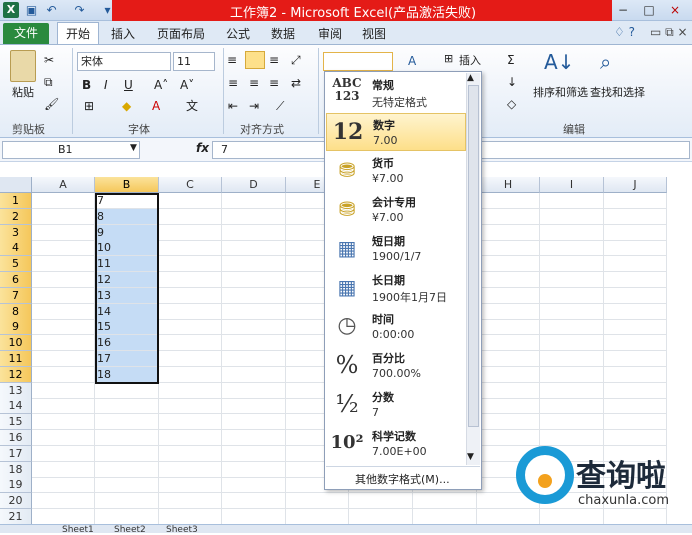 Image resolution: width=692 pixels, height=535 pixels. I want to click on cell-j9, so click(635, 327).